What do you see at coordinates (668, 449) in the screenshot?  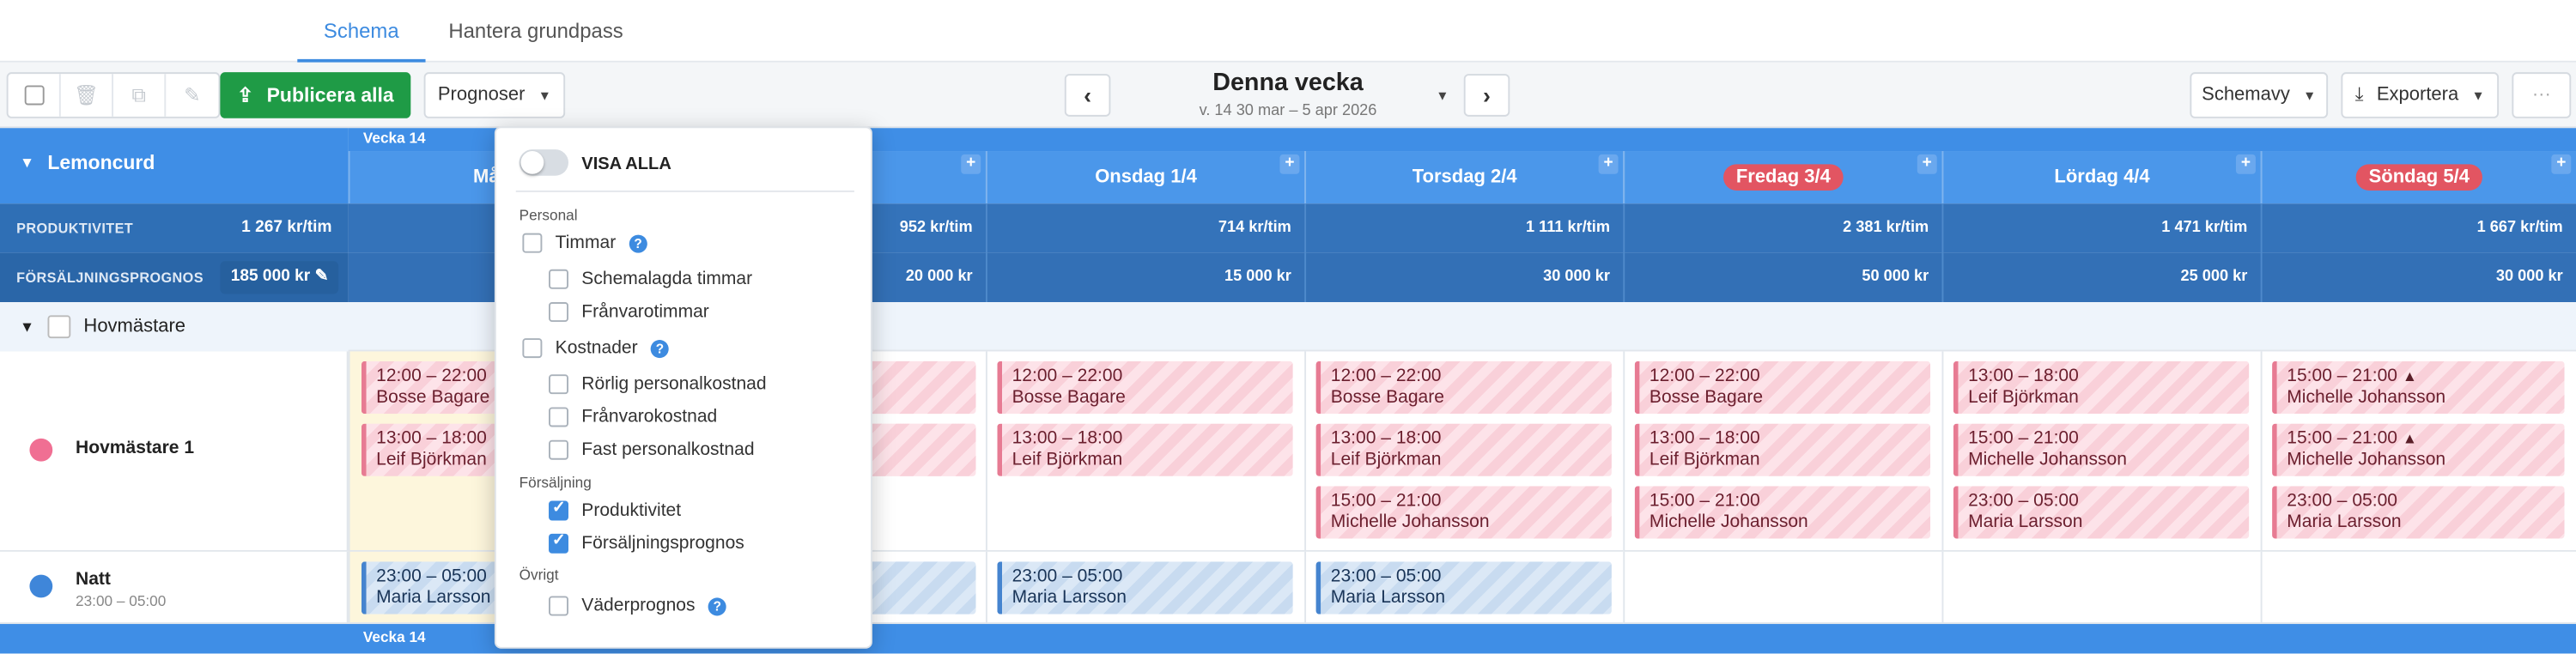 I see `option-label: Fast personalkostnad` at bounding box center [668, 449].